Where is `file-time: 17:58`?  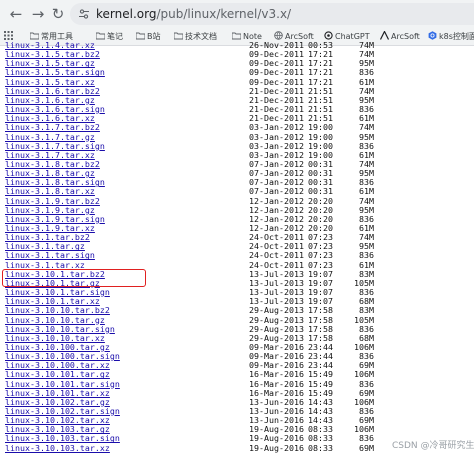 file-time: 17:58 is located at coordinates (320, 310).